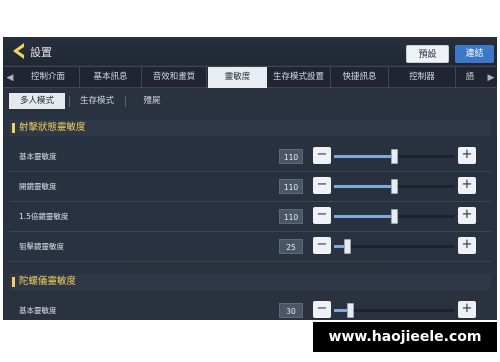 This screenshot has width=500, height=362. Describe the element at coordinates (422, 77) in the screenshot. I see `tab-controller: 控制器` at that location.